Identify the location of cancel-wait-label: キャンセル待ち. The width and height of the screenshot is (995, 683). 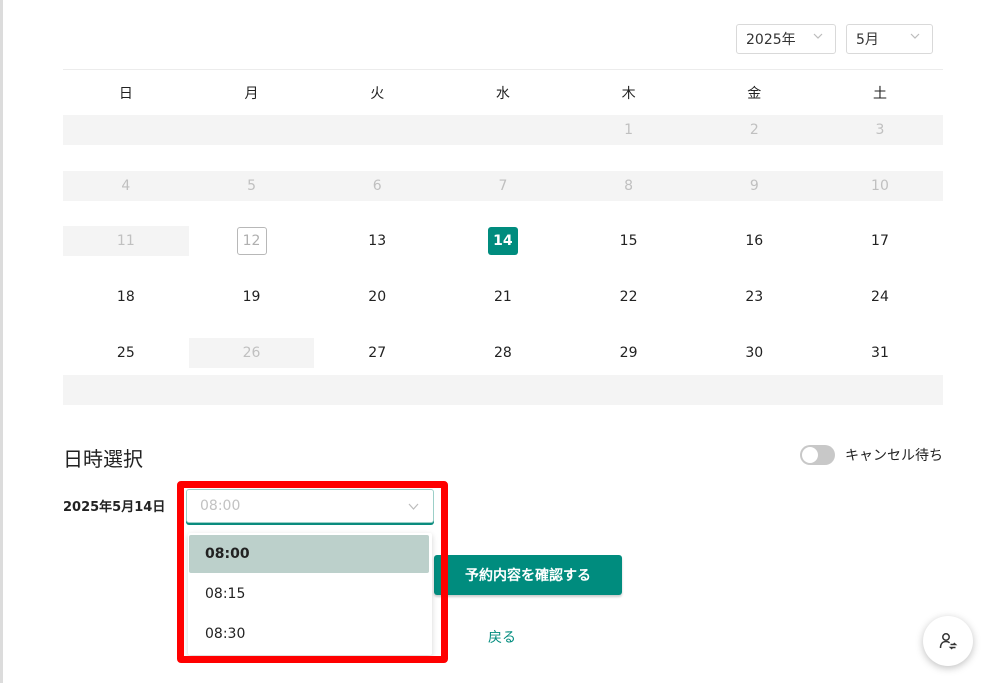
(894, 456).